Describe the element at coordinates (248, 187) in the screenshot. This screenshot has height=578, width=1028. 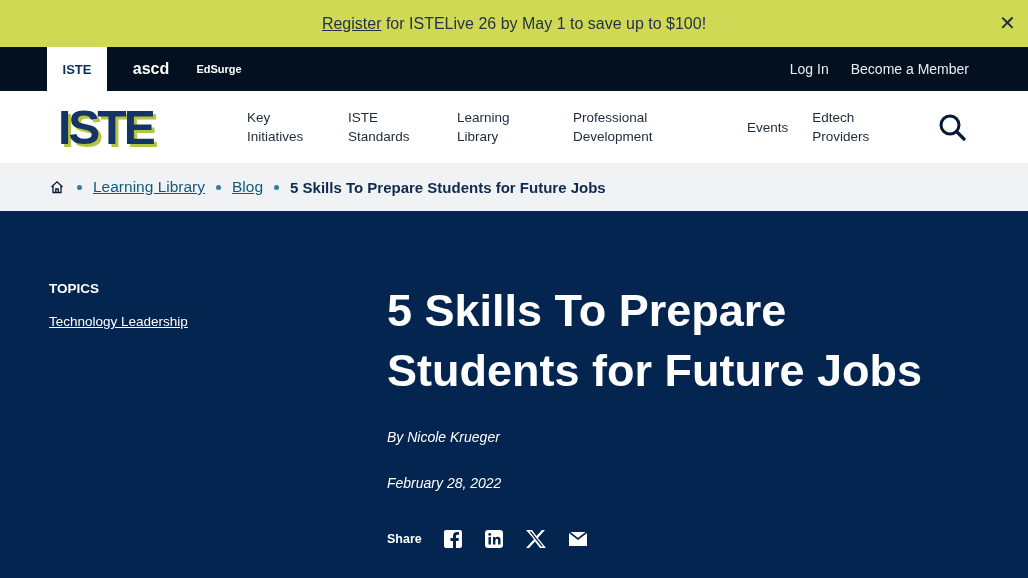
I see `breadcrumb-link: Blog` at that location.